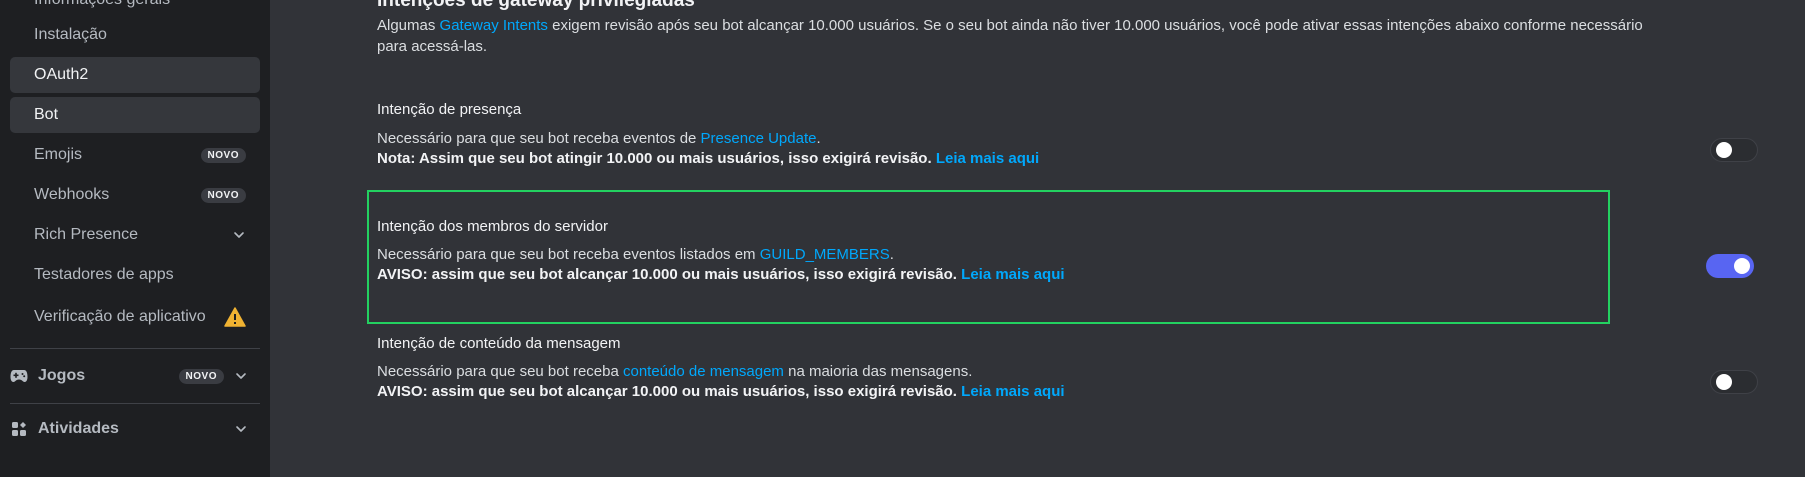  I want to click on sidebar-item-label: OAuth2, so click(61, 74).